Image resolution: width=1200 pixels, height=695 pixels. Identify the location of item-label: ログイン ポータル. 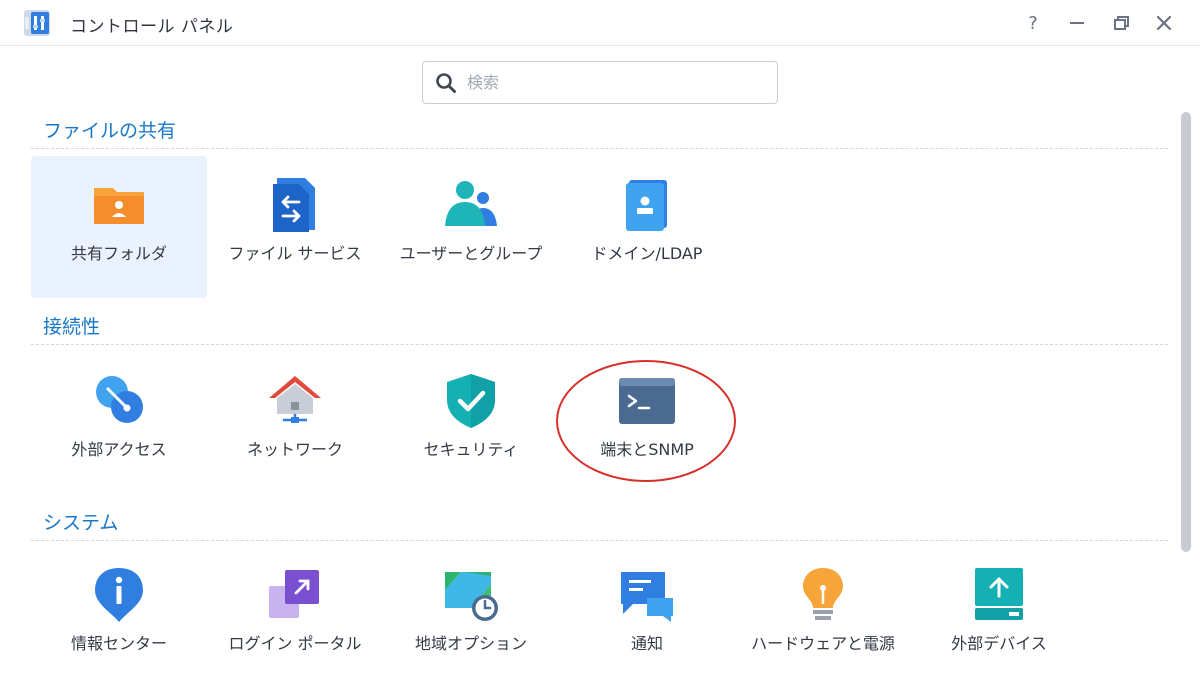
(295, 643).